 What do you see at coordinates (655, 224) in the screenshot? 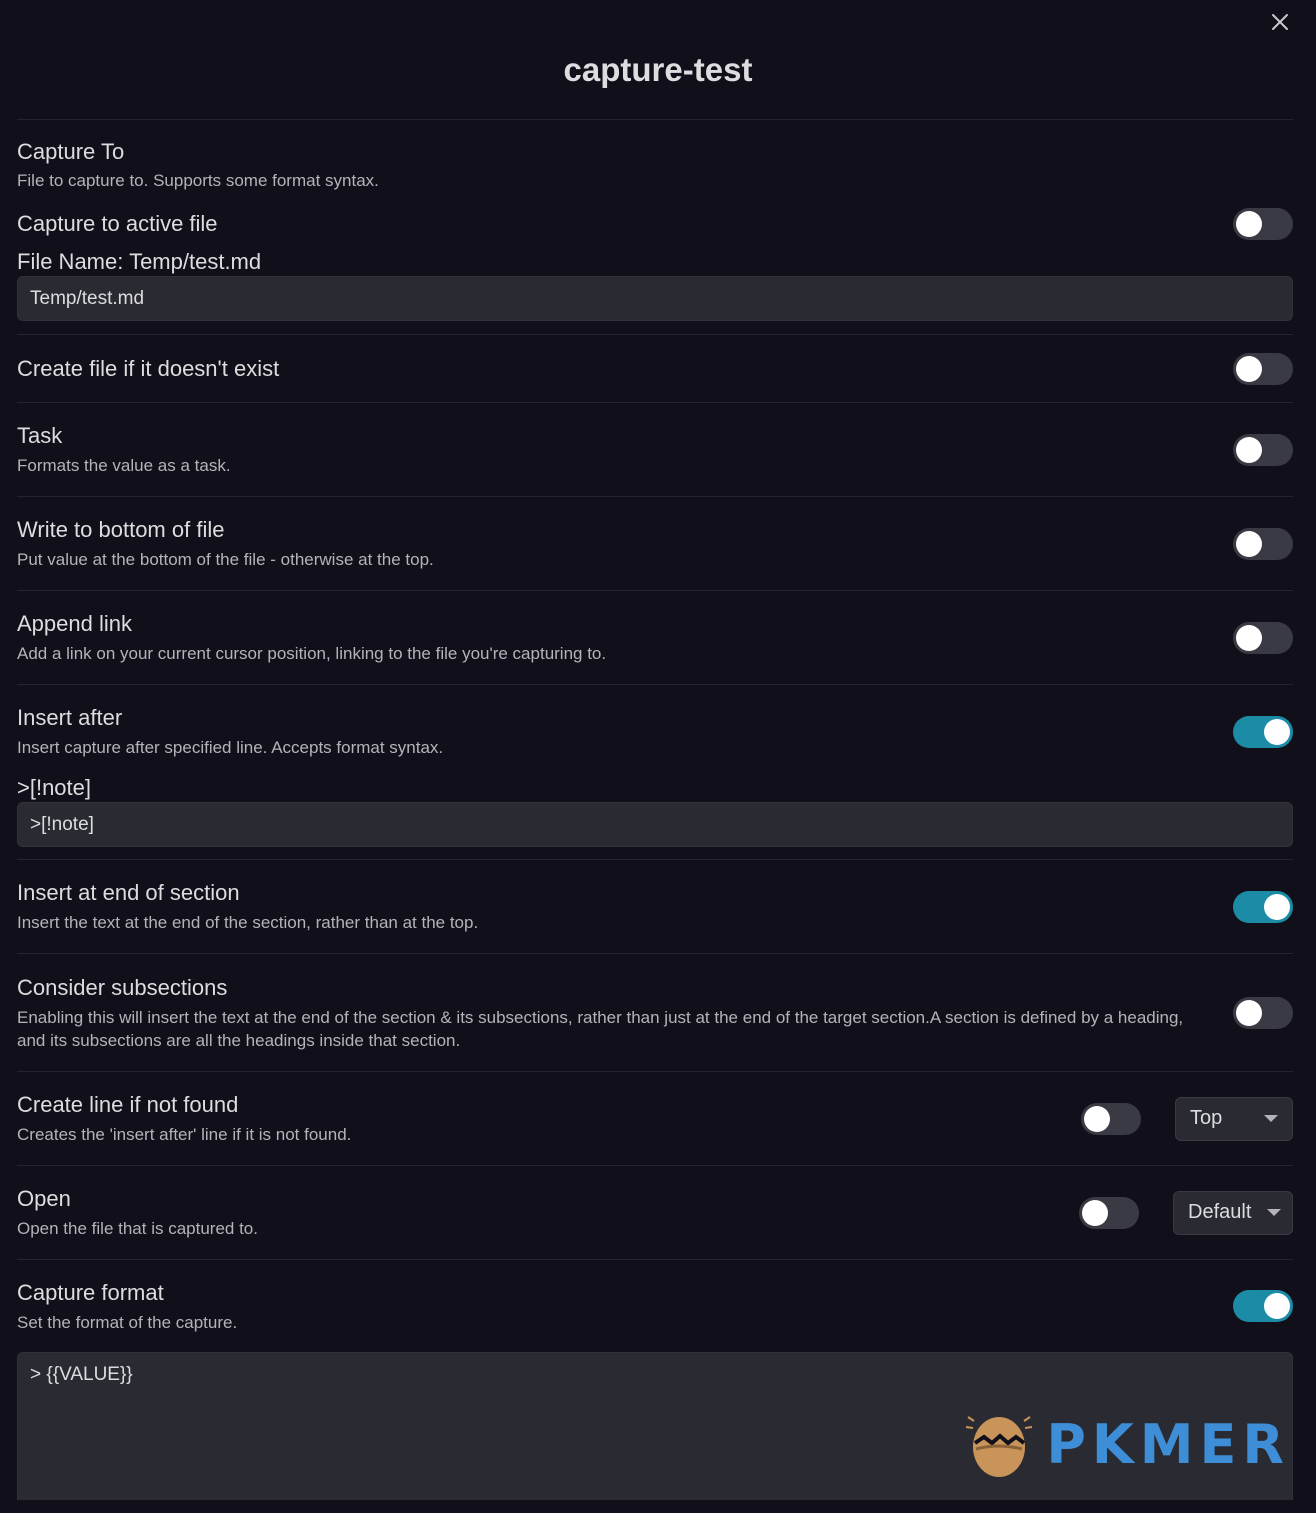
I see `capture-to-active-file-setting: Capture to active file` at bounding box center [655, 224].